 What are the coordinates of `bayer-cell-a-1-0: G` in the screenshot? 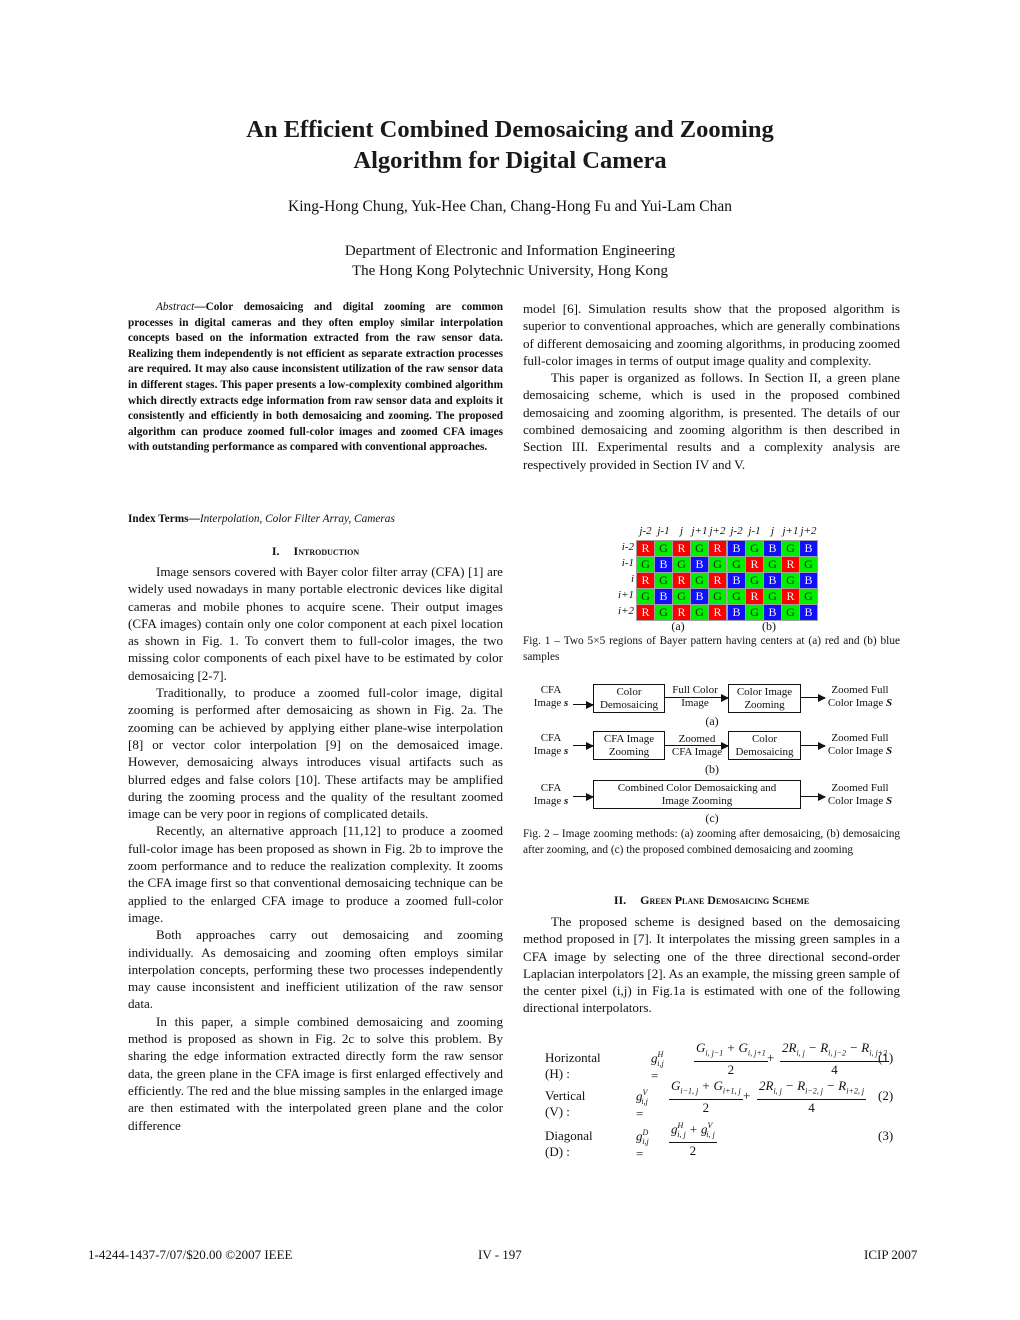 It's located at (645, 564).